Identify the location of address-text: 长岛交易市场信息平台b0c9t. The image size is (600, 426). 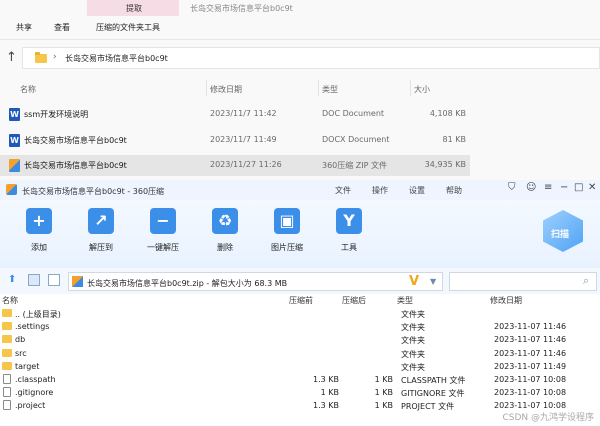
(116, 58).